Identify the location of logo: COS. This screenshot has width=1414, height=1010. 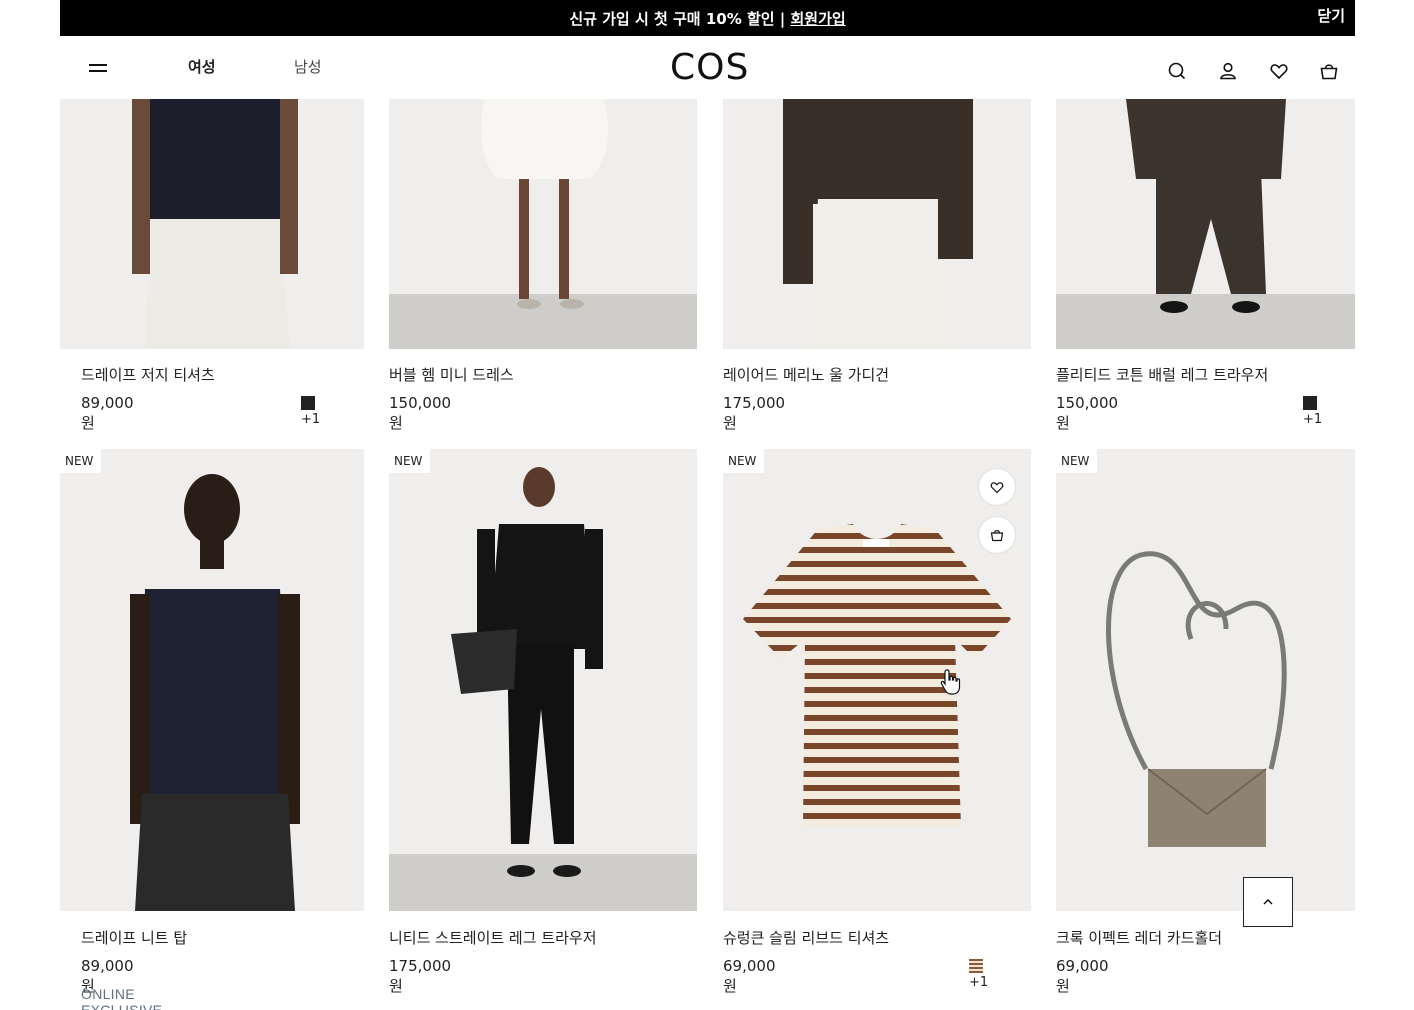
(709, 67).